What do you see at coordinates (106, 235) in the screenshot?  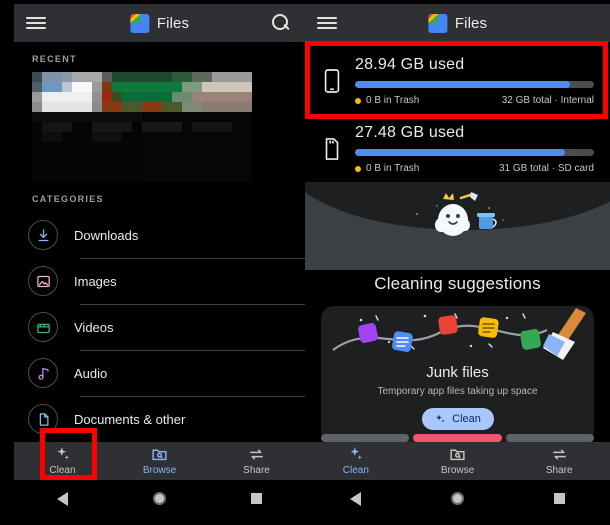 I see `category-label: Downloads` at bounding box center [106, 235].